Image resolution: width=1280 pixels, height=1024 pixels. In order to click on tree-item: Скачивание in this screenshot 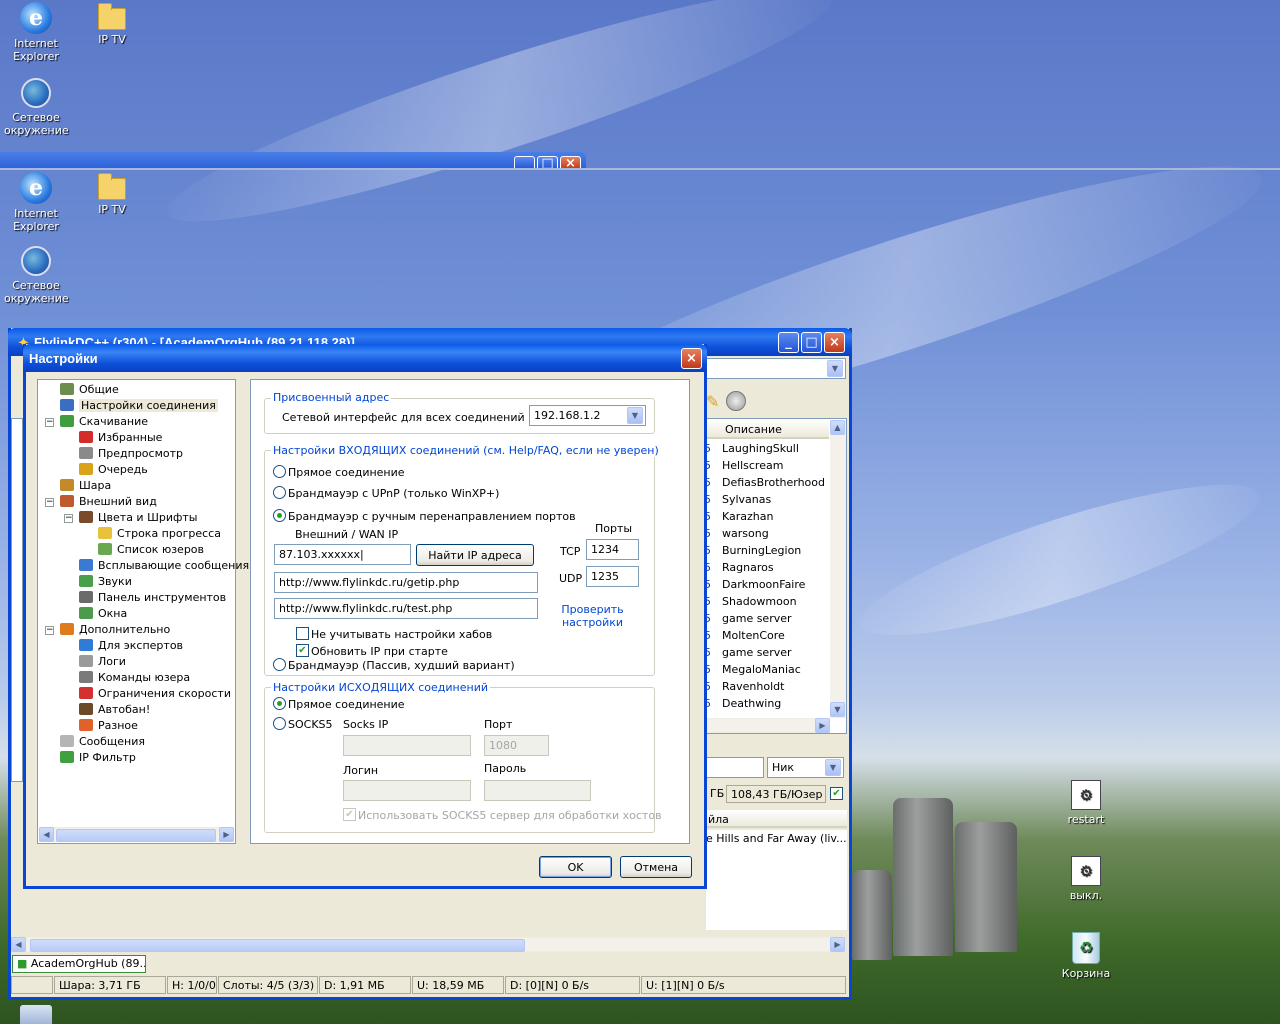, I will do `click(104, 422)`.